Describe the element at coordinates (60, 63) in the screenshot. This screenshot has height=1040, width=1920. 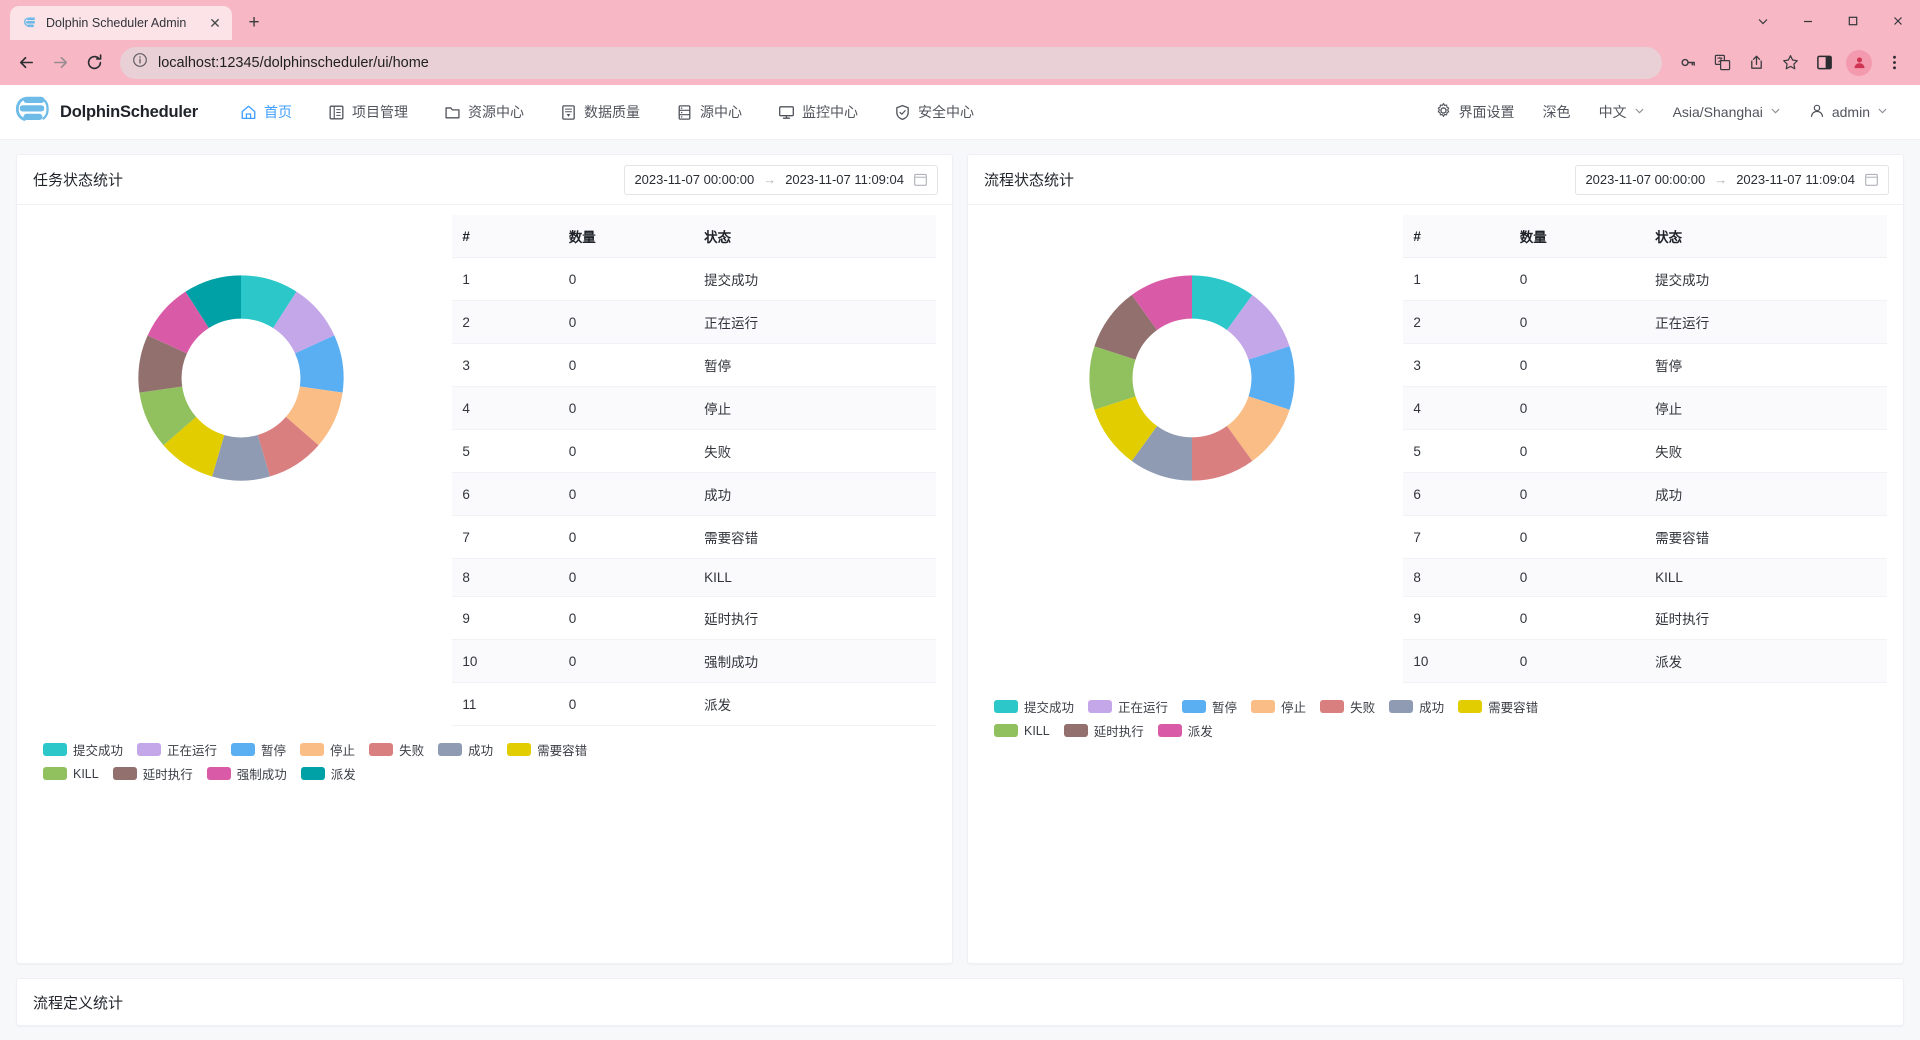
I see `forward-arrow-icon` at that location.